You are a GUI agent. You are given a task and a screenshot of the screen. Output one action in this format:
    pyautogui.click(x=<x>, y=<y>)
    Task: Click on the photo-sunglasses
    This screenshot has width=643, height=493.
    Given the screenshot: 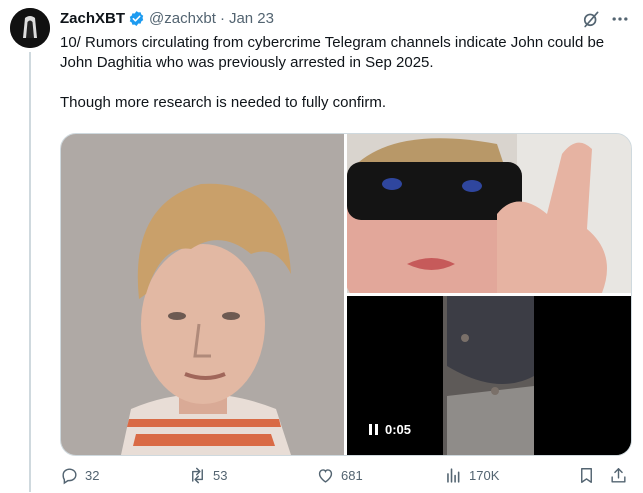 What is the action you would take?
    pyautogui.click(x=489, y=213)
    